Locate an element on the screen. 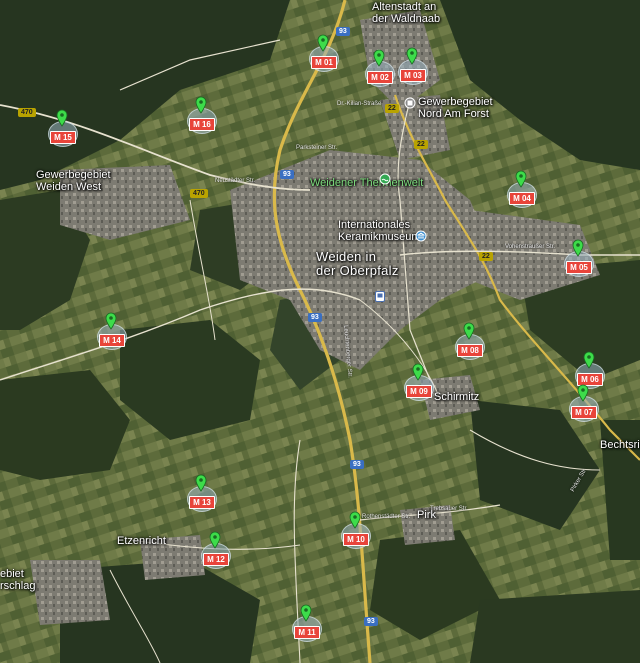 This screenshot has width=640, height=663. map-marker-m05: M 05 is located at coordinates (578, 258).